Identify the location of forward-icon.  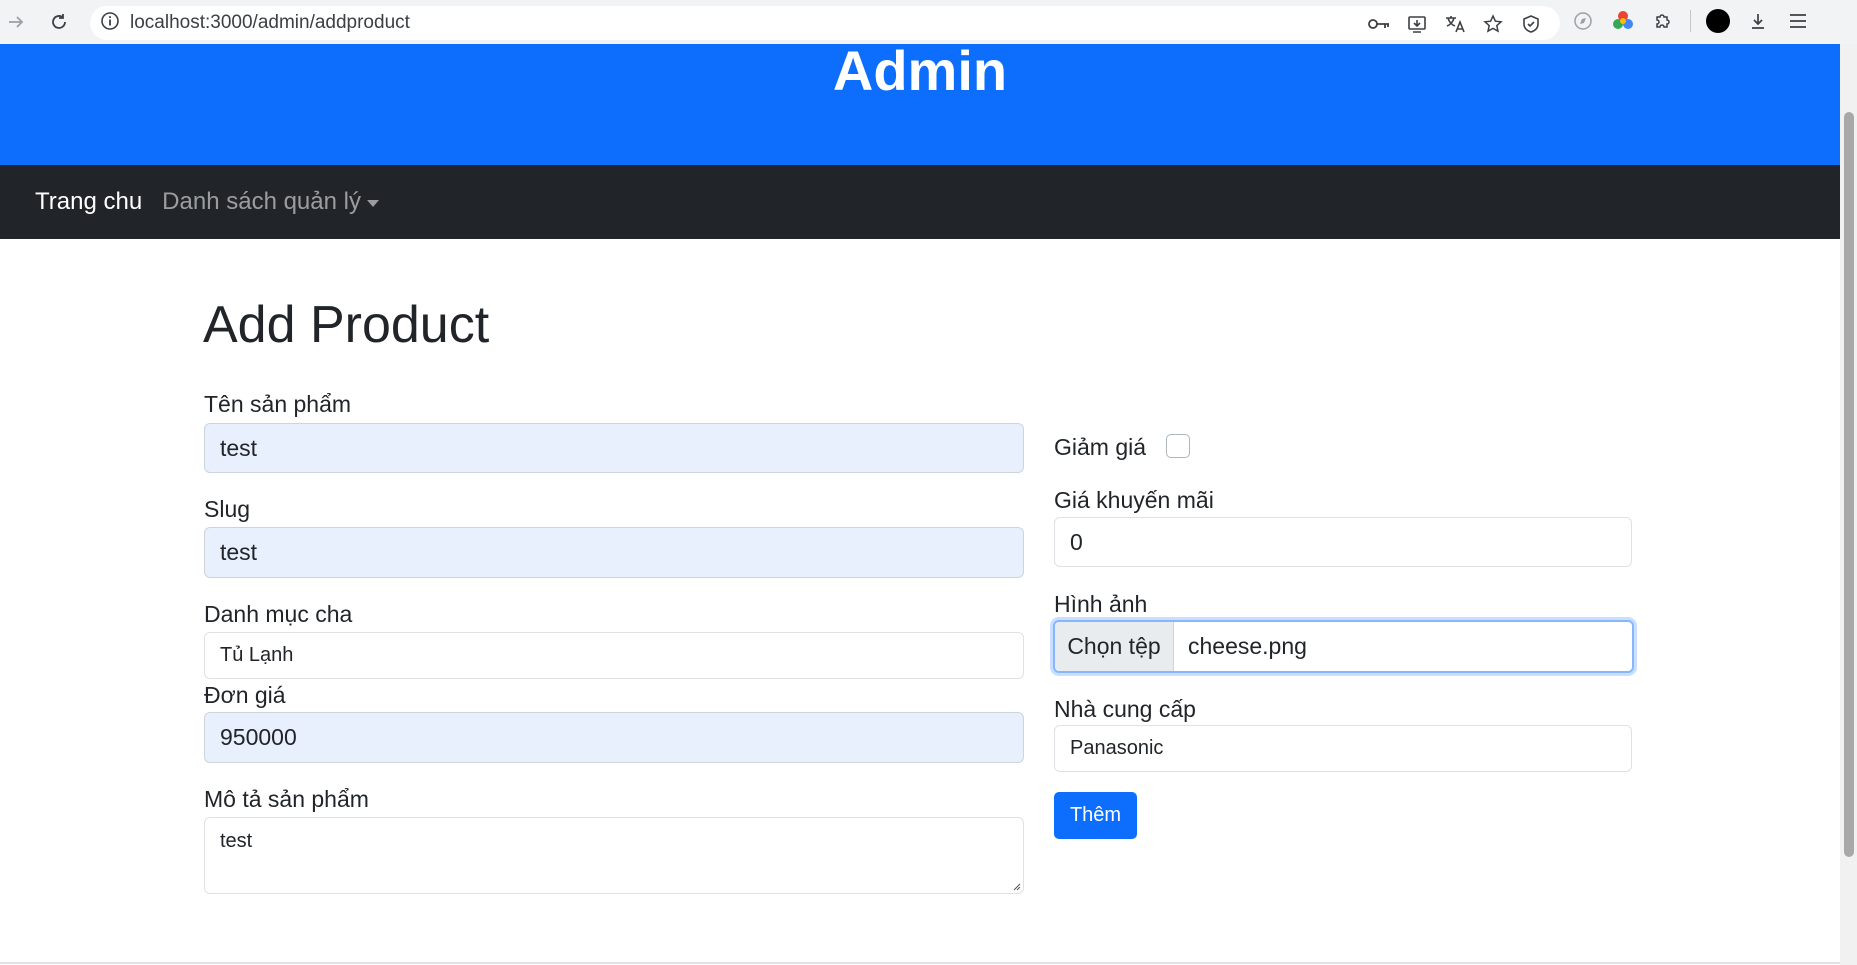
(16, 22).